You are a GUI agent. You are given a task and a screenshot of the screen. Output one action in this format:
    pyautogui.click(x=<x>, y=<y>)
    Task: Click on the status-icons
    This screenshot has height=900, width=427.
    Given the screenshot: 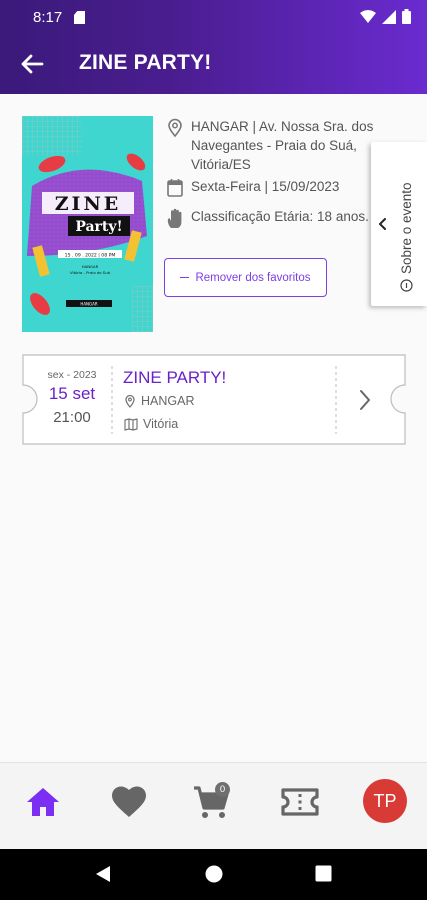 What is the action you would take?
    pyautogui.click(x=385, y=16)
    